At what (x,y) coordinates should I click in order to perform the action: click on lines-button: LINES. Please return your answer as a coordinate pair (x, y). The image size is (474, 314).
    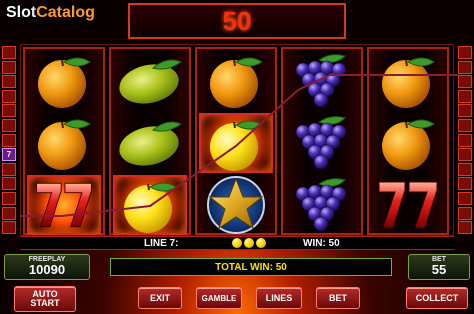
    Looking at the image, I should click on (279, 298).